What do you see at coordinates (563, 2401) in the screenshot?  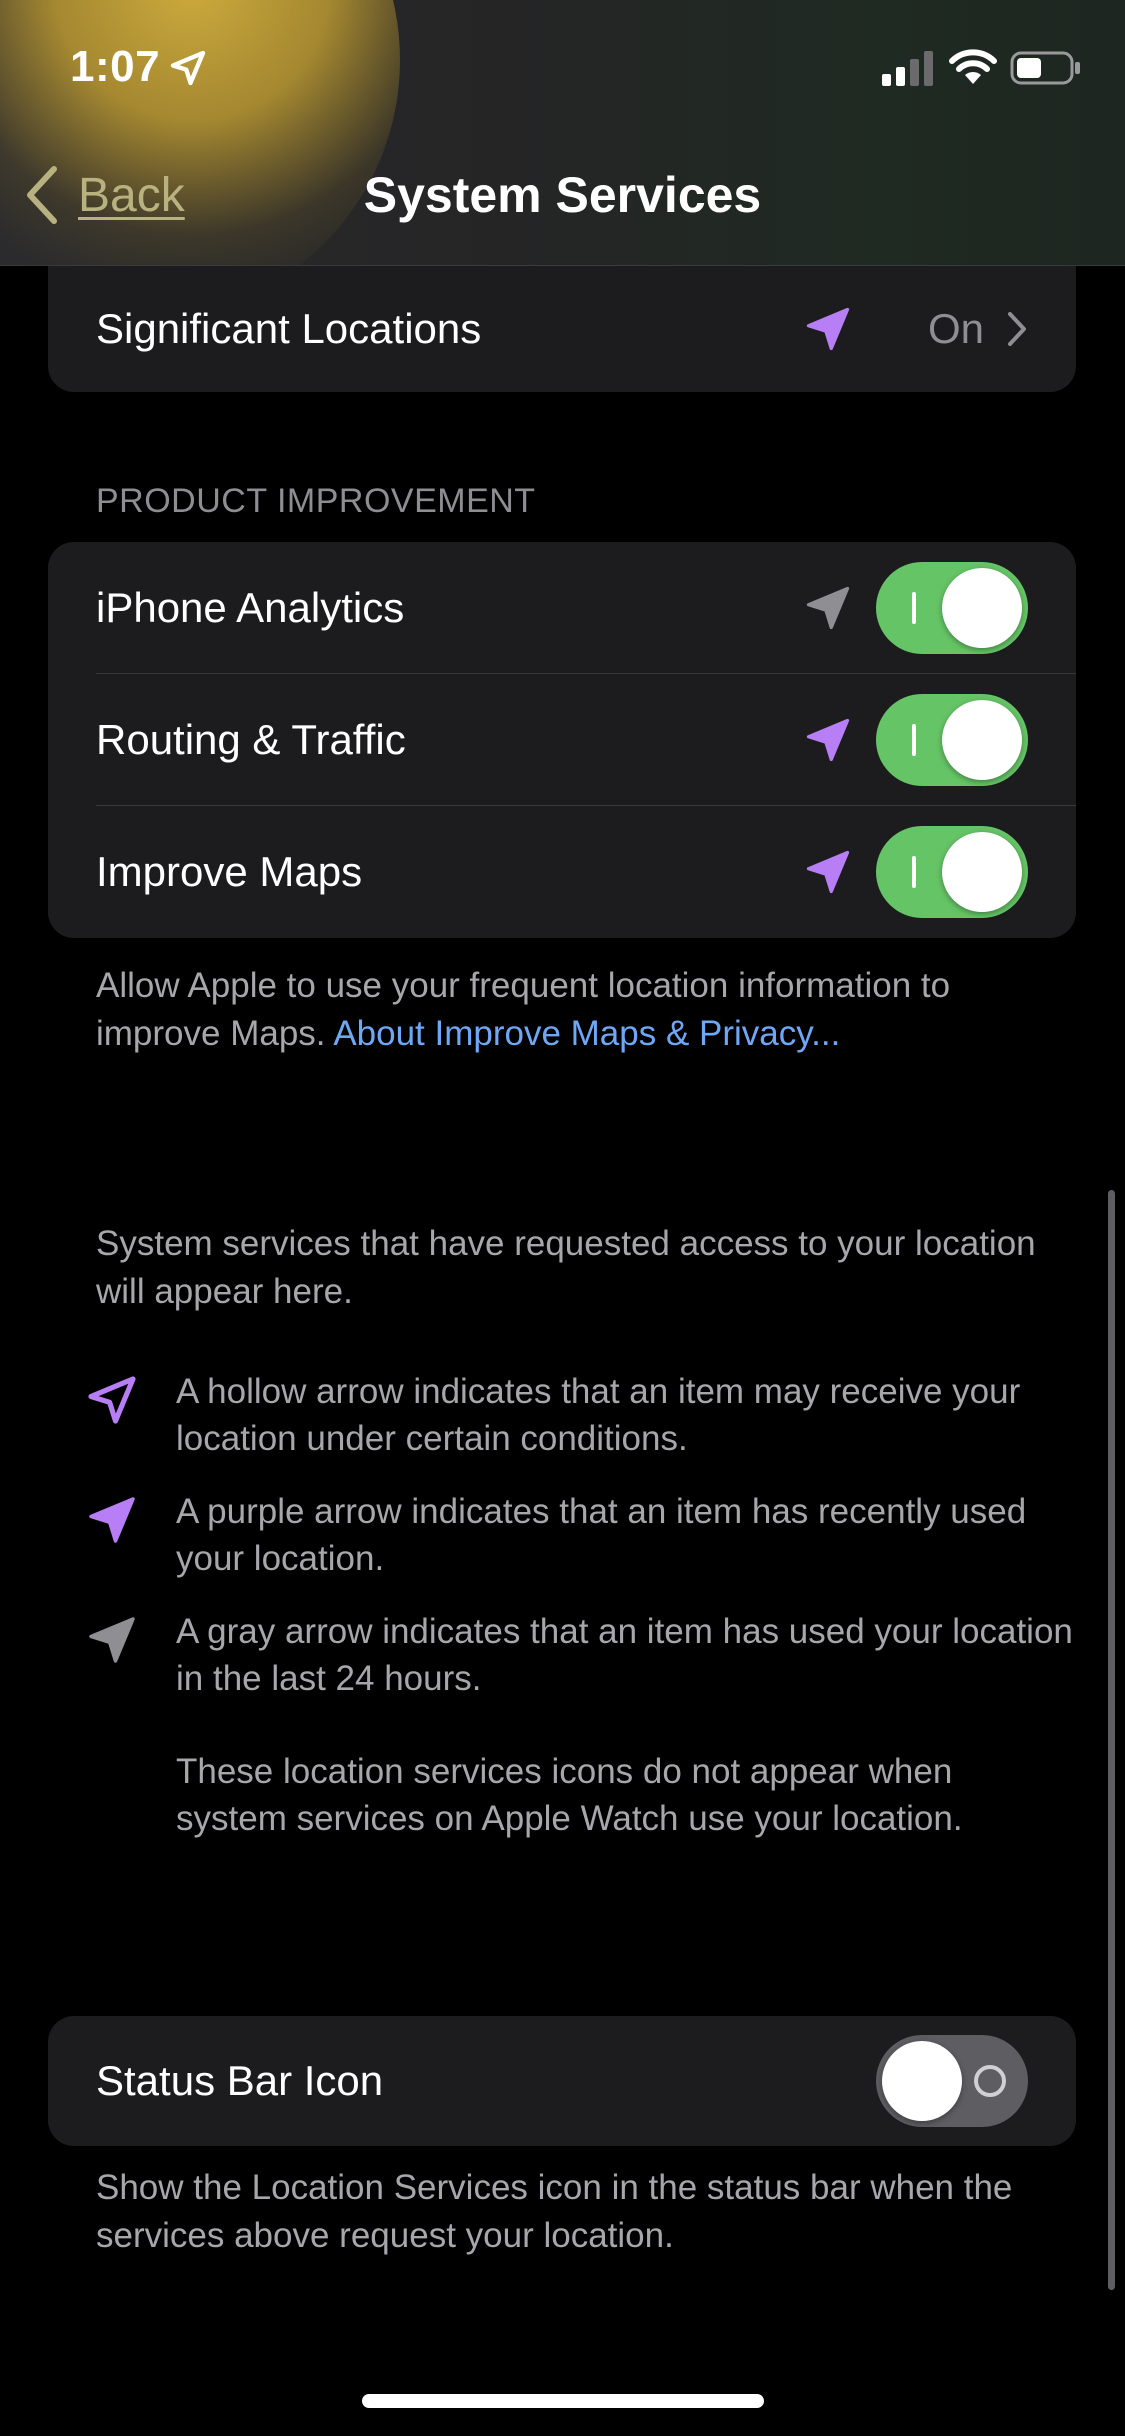 I see `home-indicator` at bounding box center [563, 2401].